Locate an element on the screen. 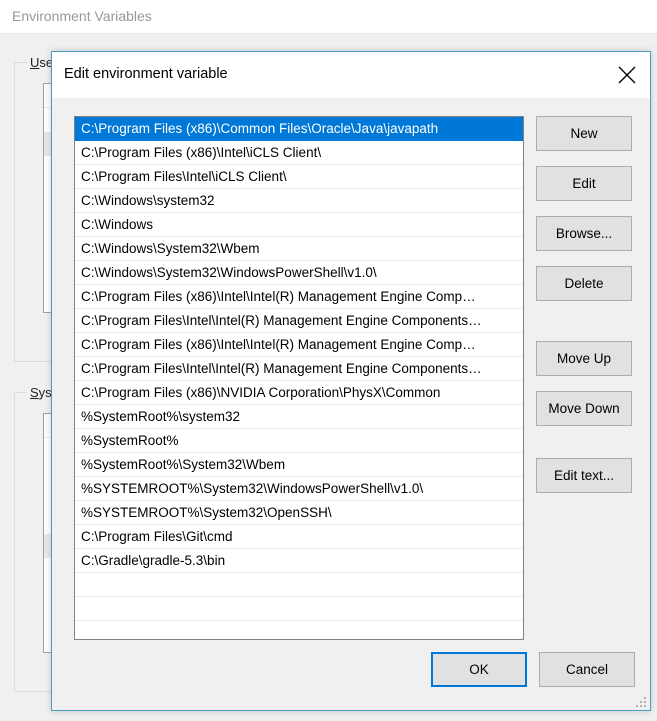 This screenshot has height=721, width=657. path-entry-row: C:\Windows\system32 is located at coordinates (299, 201).